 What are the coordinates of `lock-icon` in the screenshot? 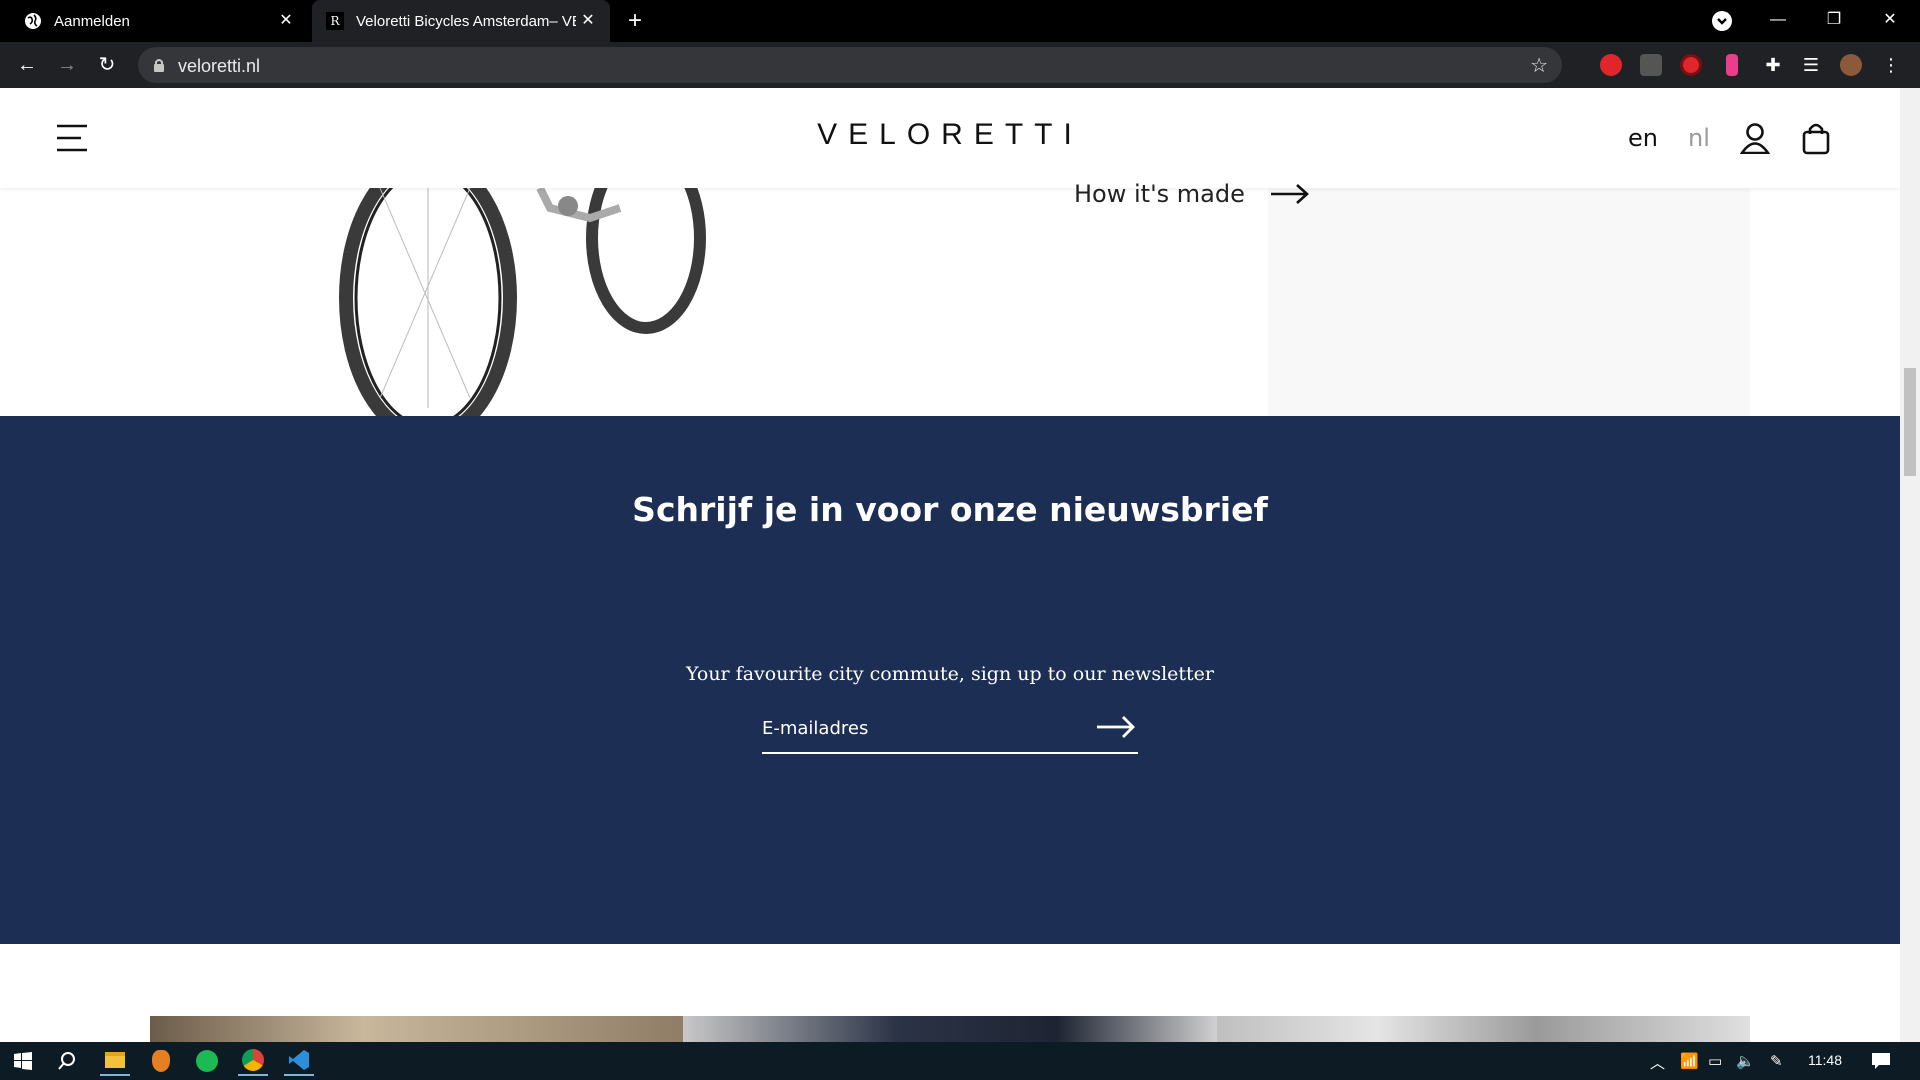 It's located at (159, 65).